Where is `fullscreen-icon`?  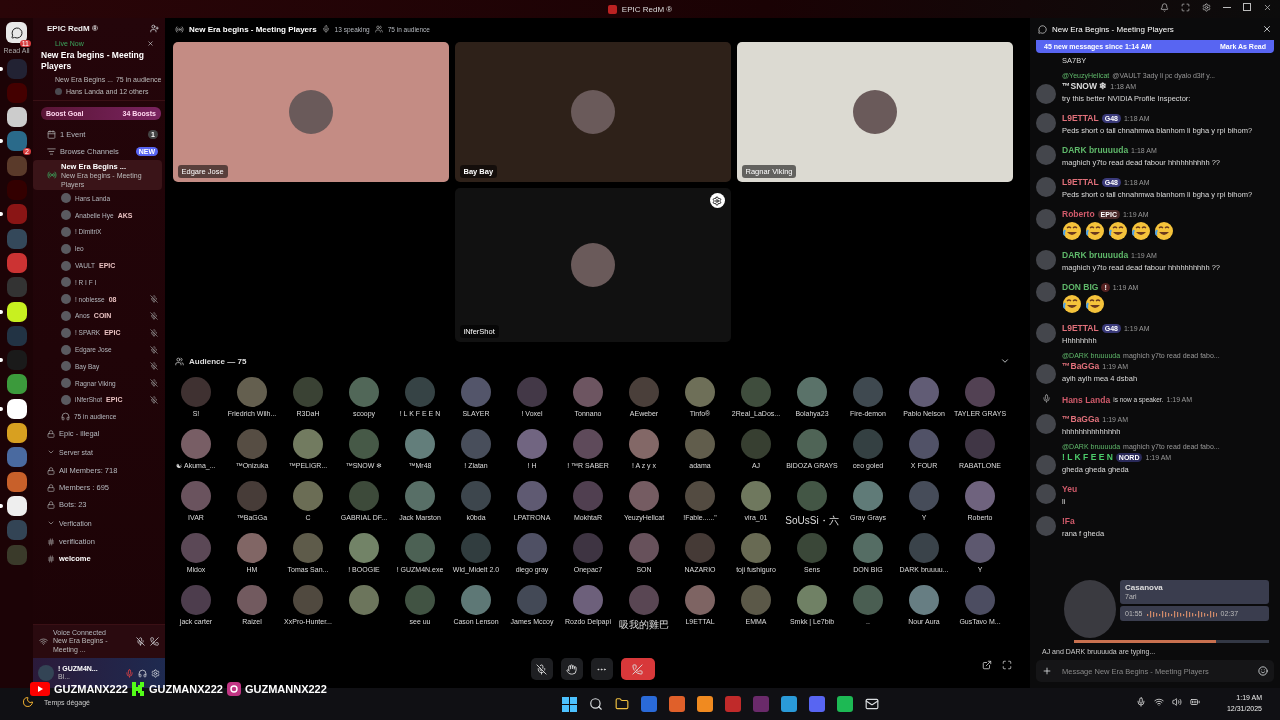 fullscreen-icon is located at coordinates (1007, 665).